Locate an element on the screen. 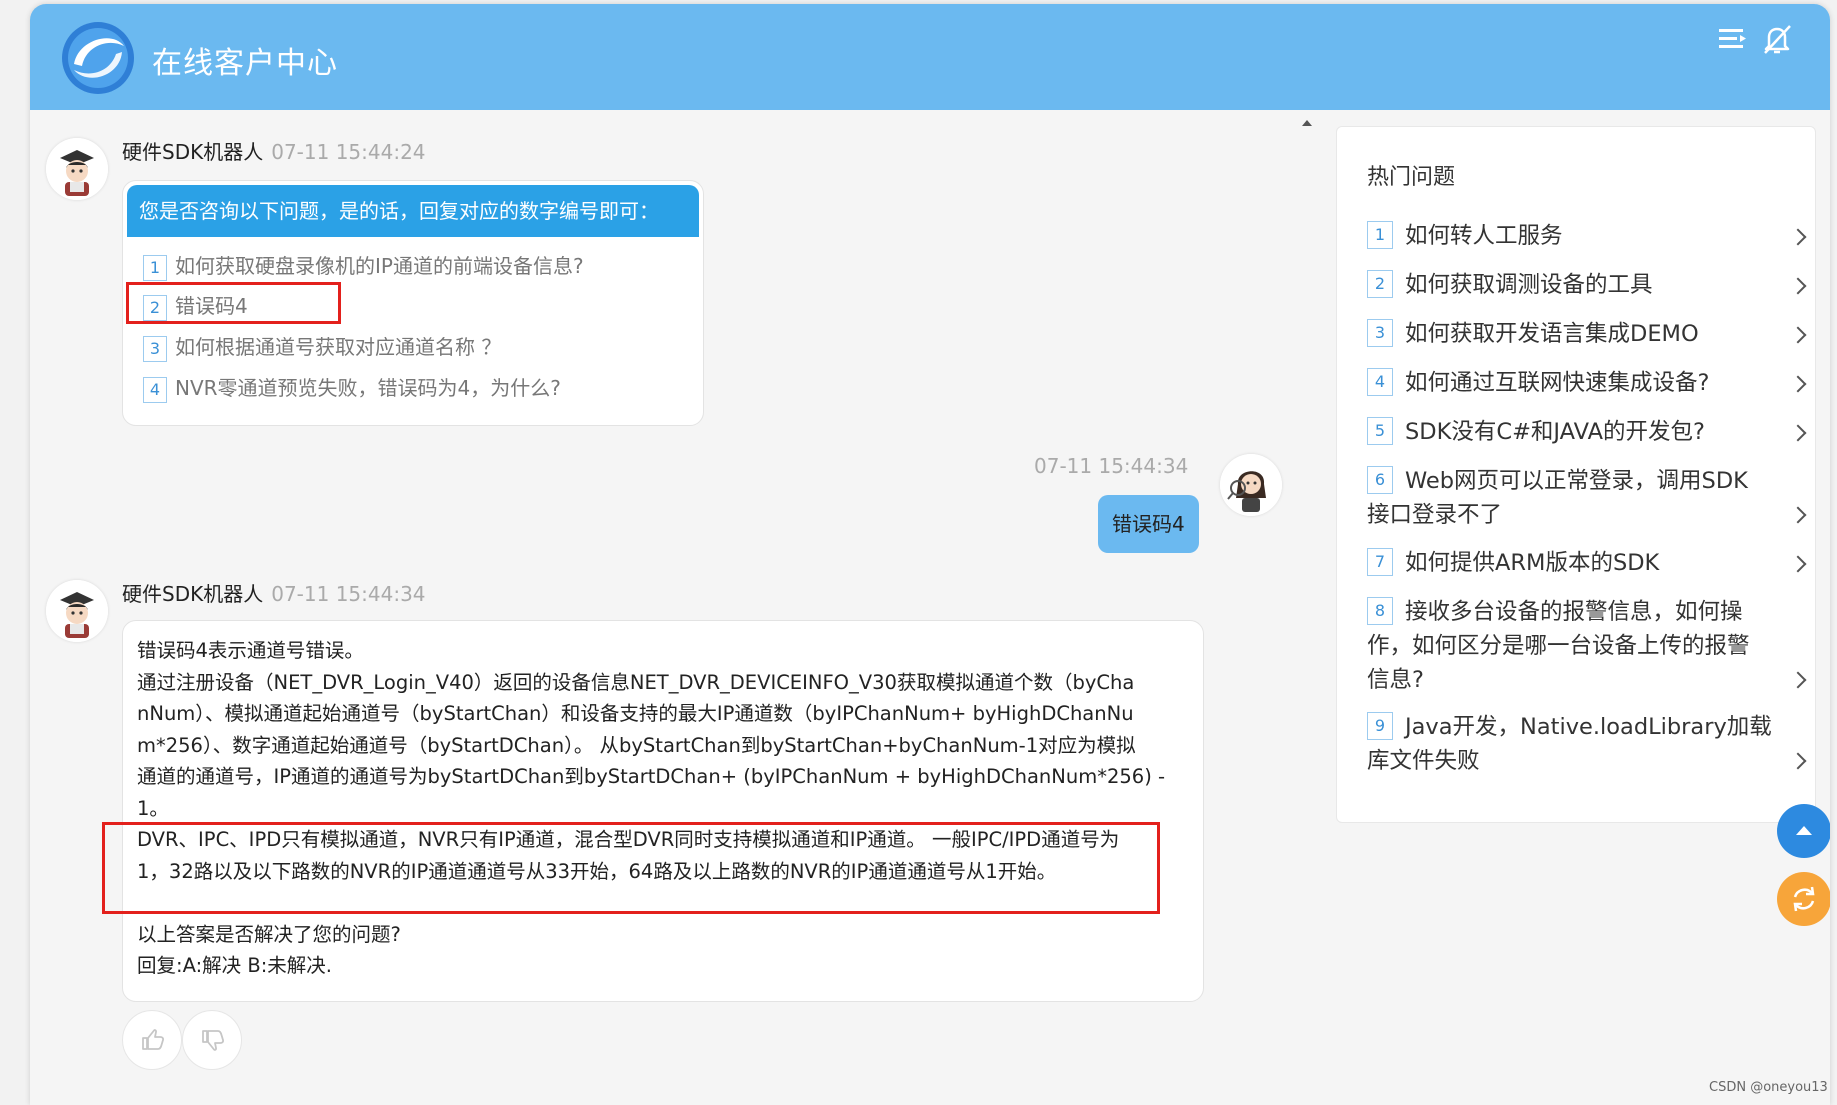 The image size is (1837, 1105). scroll-up-arrow is located at coordinates (1307, 123).